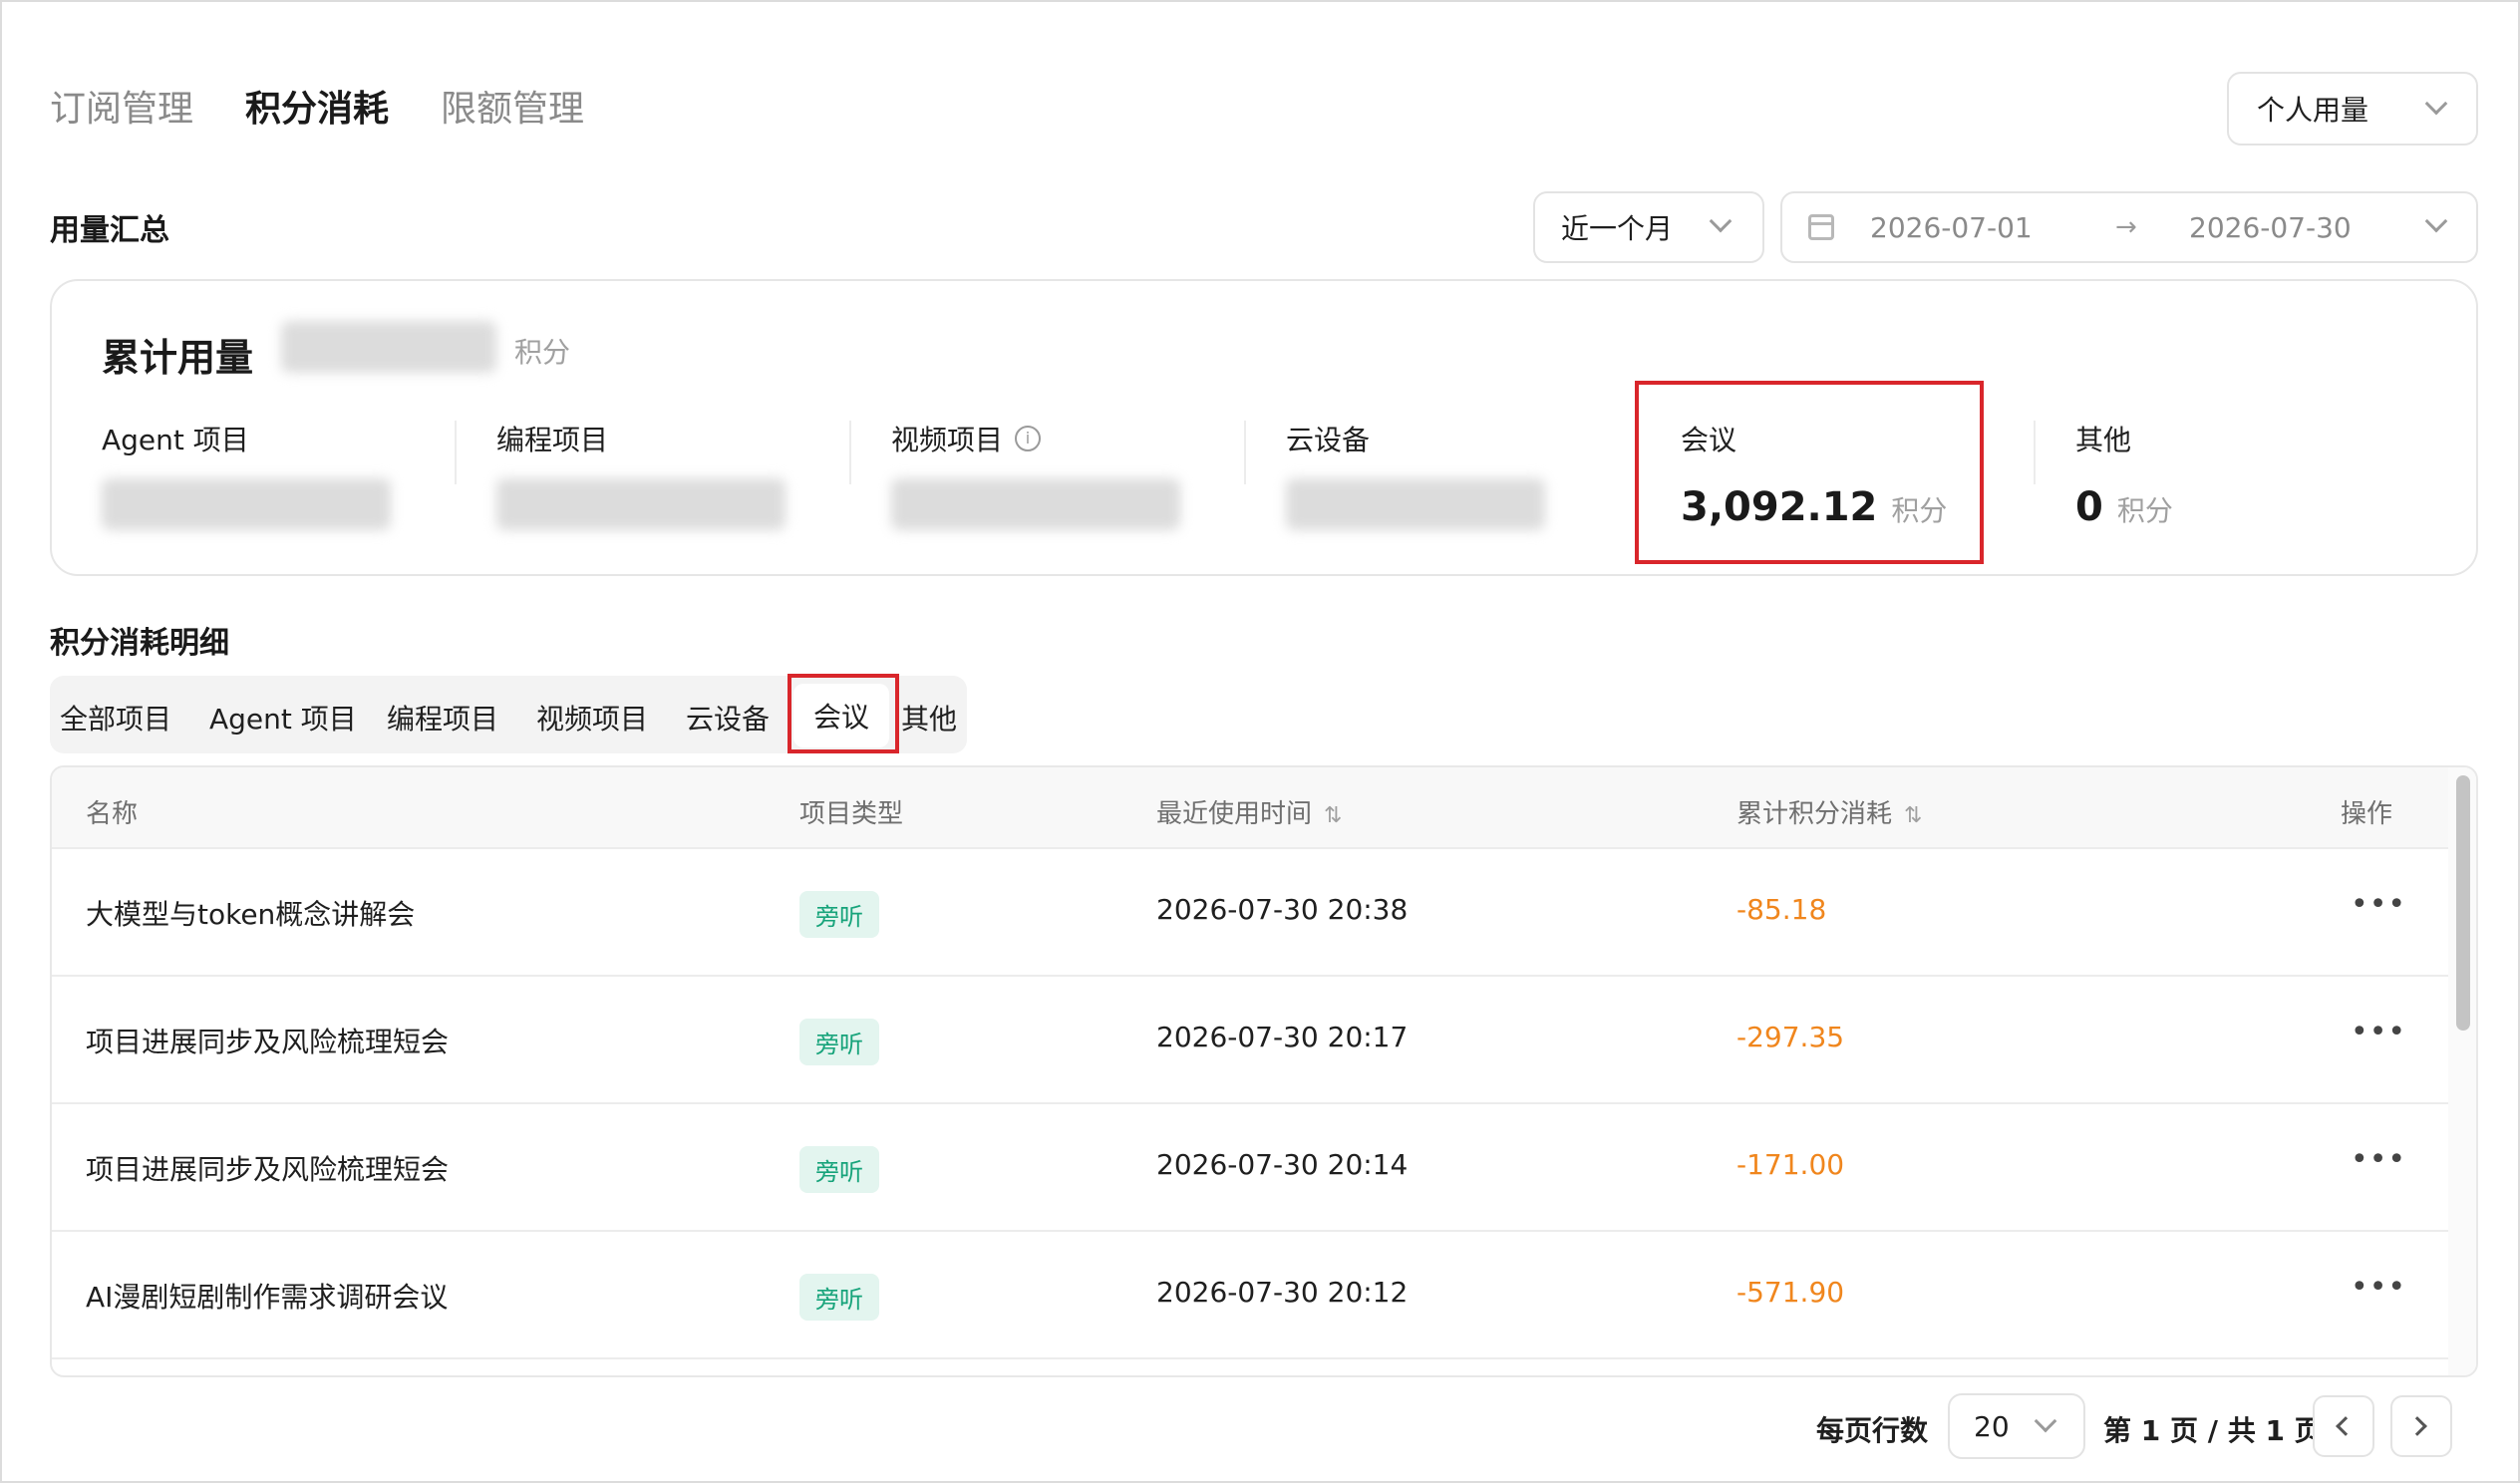  Describe the element at coordinates (2144, 510) in the screenshot. I see `metric-unit: 积分` at that location.